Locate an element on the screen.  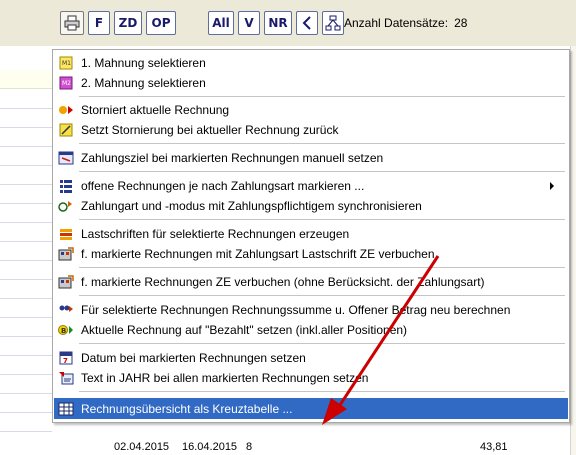
record-count-value: 28 is located at coordinates (461, 23).